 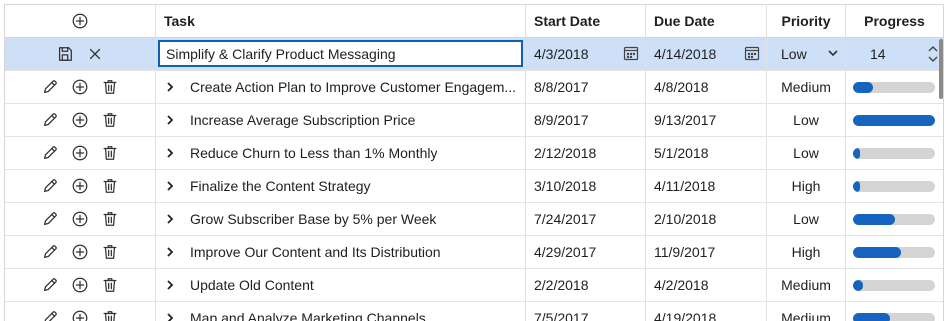 I want to click on spin-up-icon, so click(x=933, y=48).